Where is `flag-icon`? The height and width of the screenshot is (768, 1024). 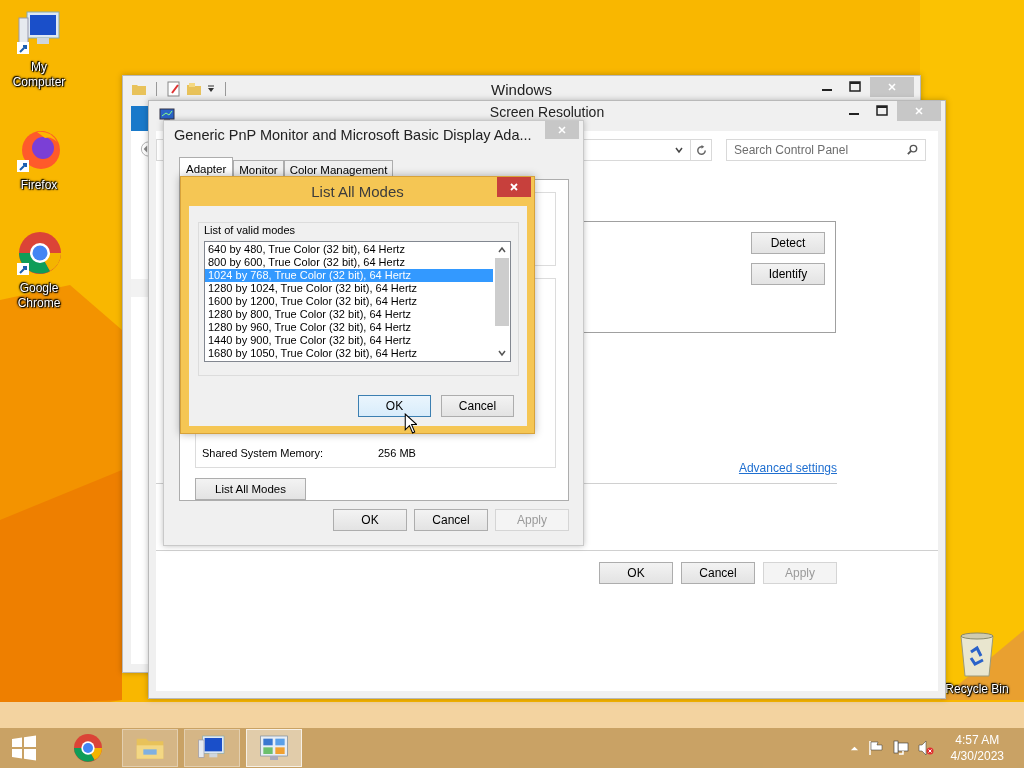 flag-icon is located at coordinates (875, 748).